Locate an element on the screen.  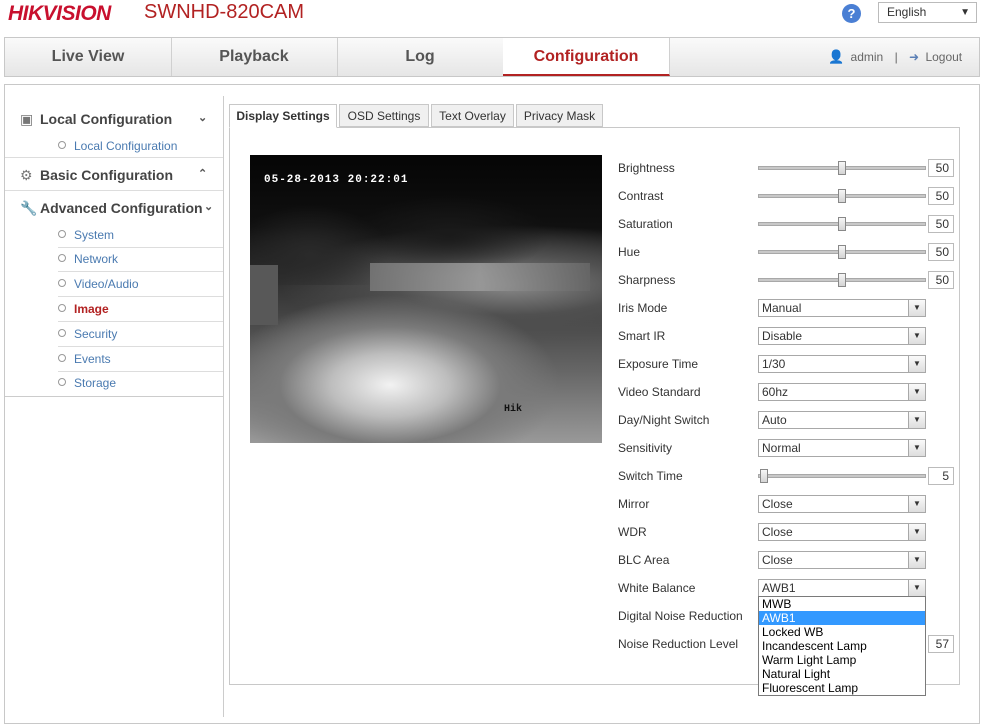
language-select: English ▼ is located at coordinates (927, 12).